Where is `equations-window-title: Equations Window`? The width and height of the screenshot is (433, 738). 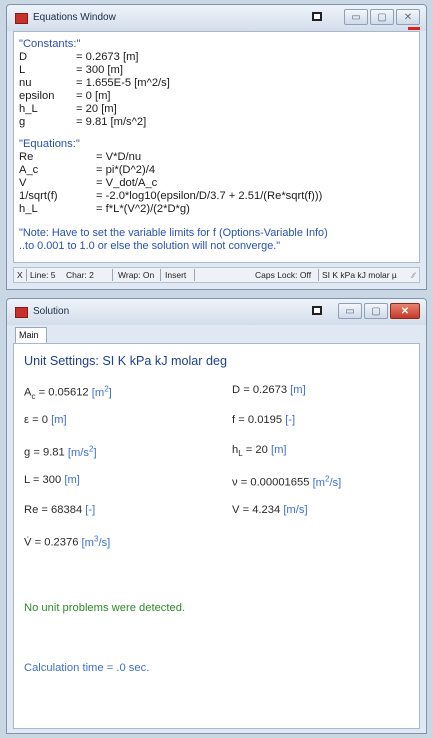 equations-window-title: Equations Window is located at coordinates (74, 17).